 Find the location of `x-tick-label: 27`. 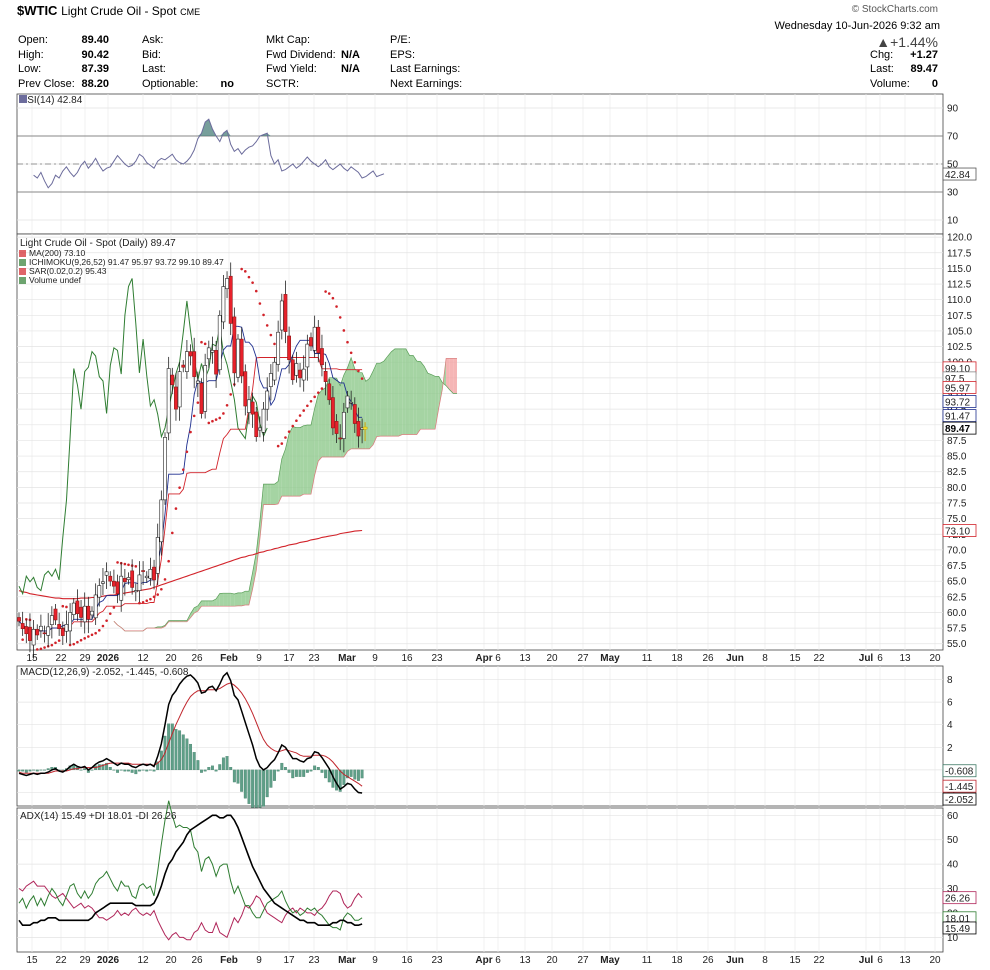

x-tick-label: 27 is located at coordinates (583, 960).